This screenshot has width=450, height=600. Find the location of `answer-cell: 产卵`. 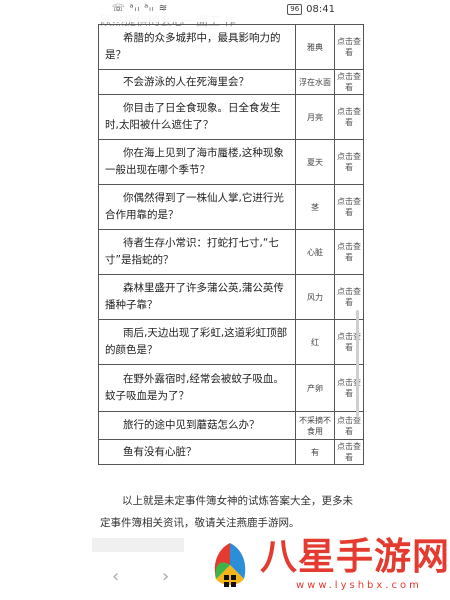

answer-cell: 产卵 is located at coordinates (315, 388).